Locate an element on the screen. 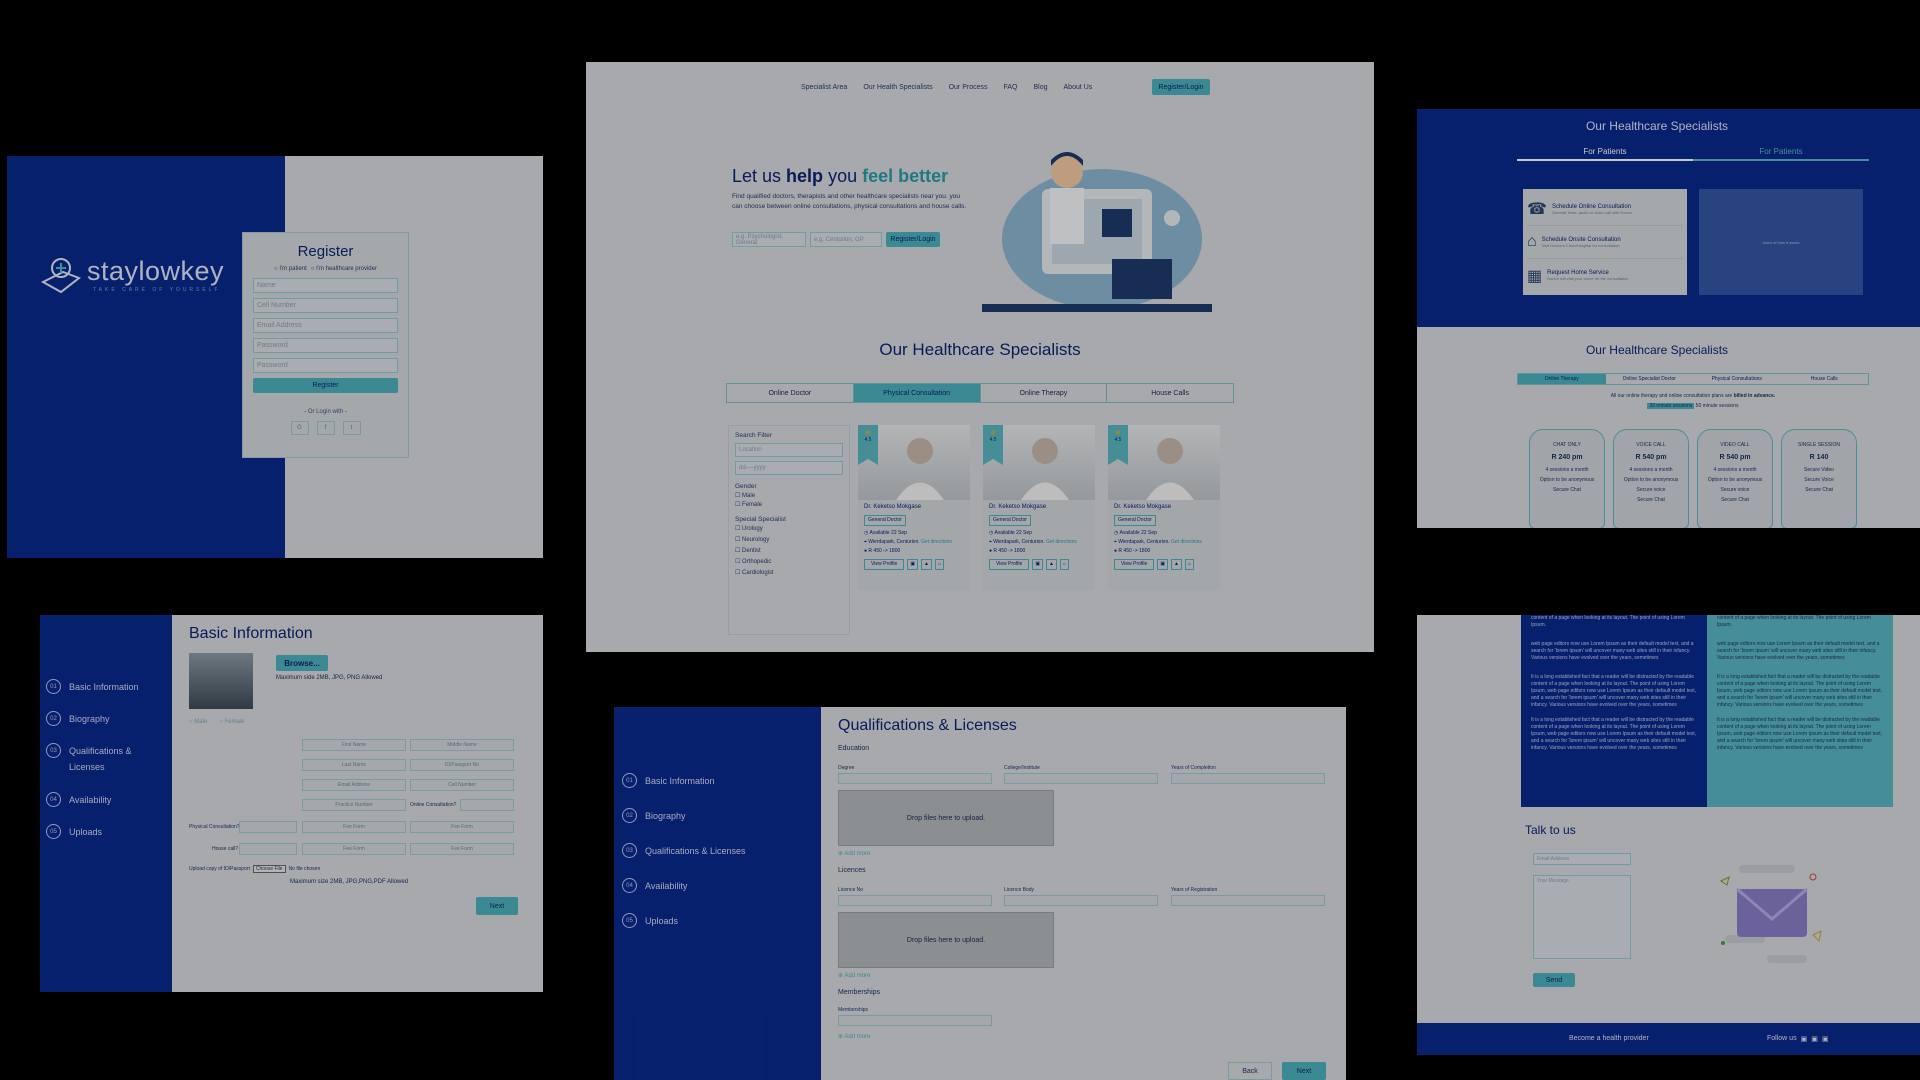  nav-faq: FAQ is located at coordinates (1010, 87).